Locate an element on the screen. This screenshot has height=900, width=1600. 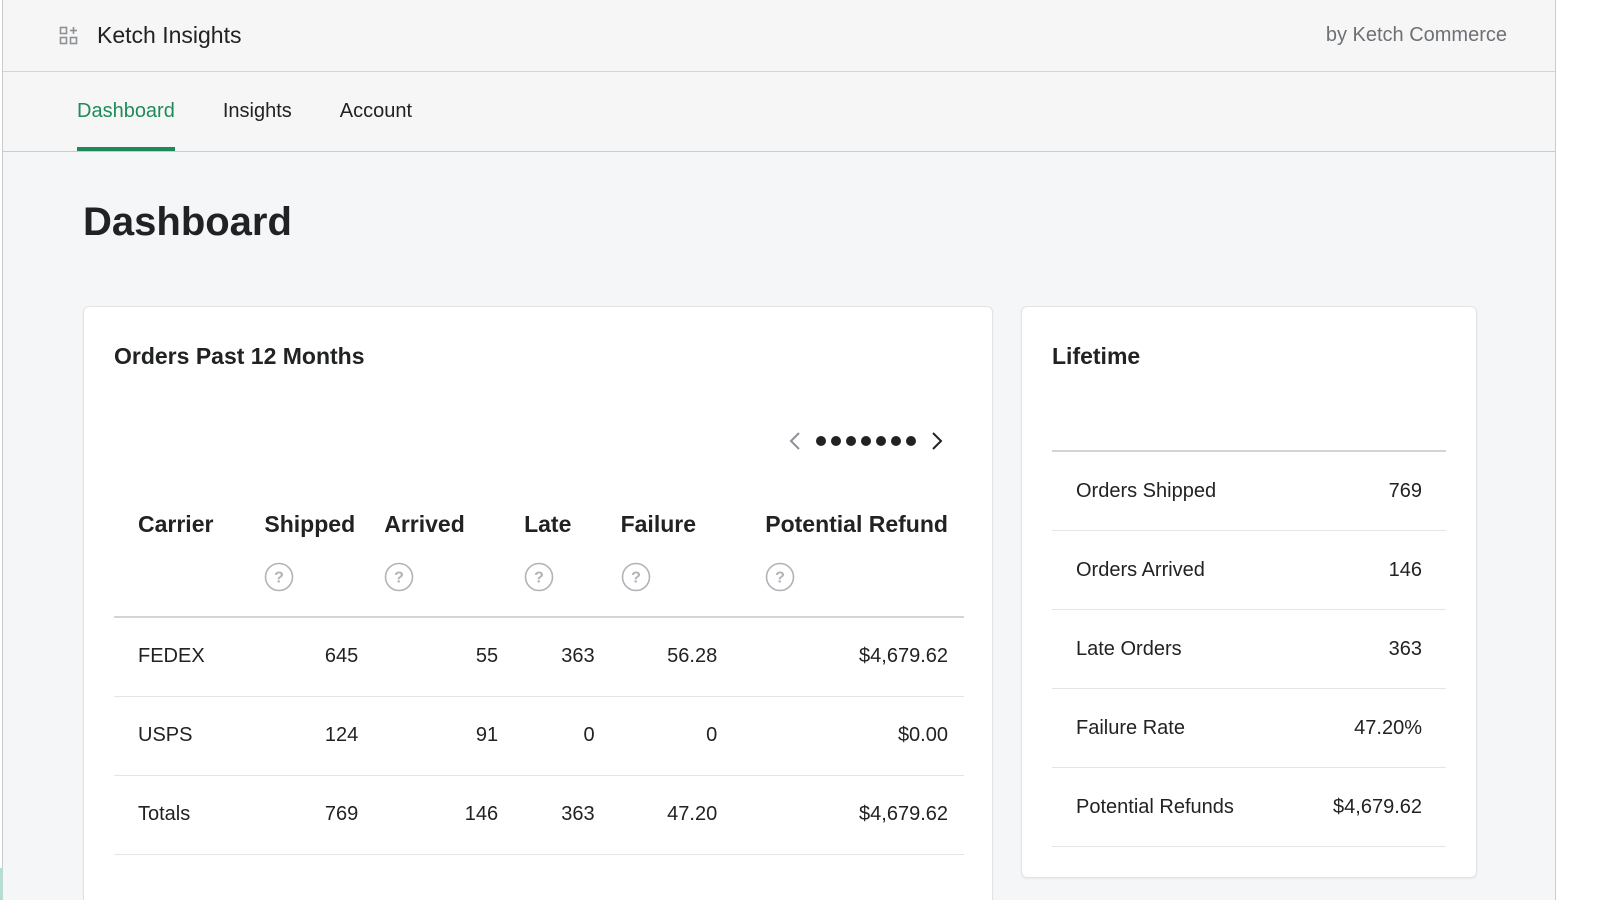
carrier-cell: FEDEX is located at coordinates (176, 657).